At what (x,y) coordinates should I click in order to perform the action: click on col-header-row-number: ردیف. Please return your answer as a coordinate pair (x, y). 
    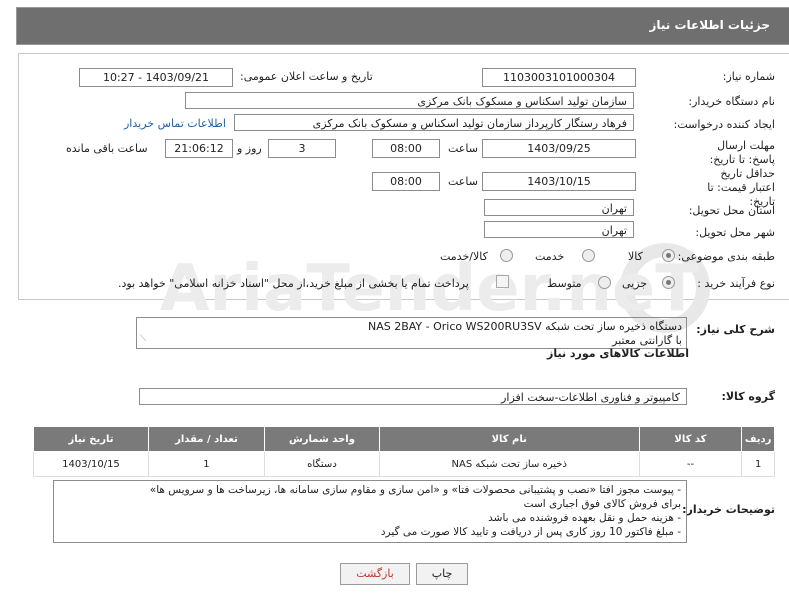
    Looking at the image, I should click on (758, 439).